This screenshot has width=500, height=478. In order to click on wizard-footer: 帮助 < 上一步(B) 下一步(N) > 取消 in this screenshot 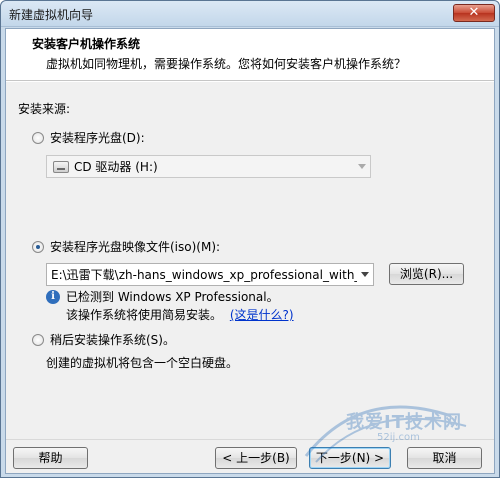, I will do `click(250, 456)`.